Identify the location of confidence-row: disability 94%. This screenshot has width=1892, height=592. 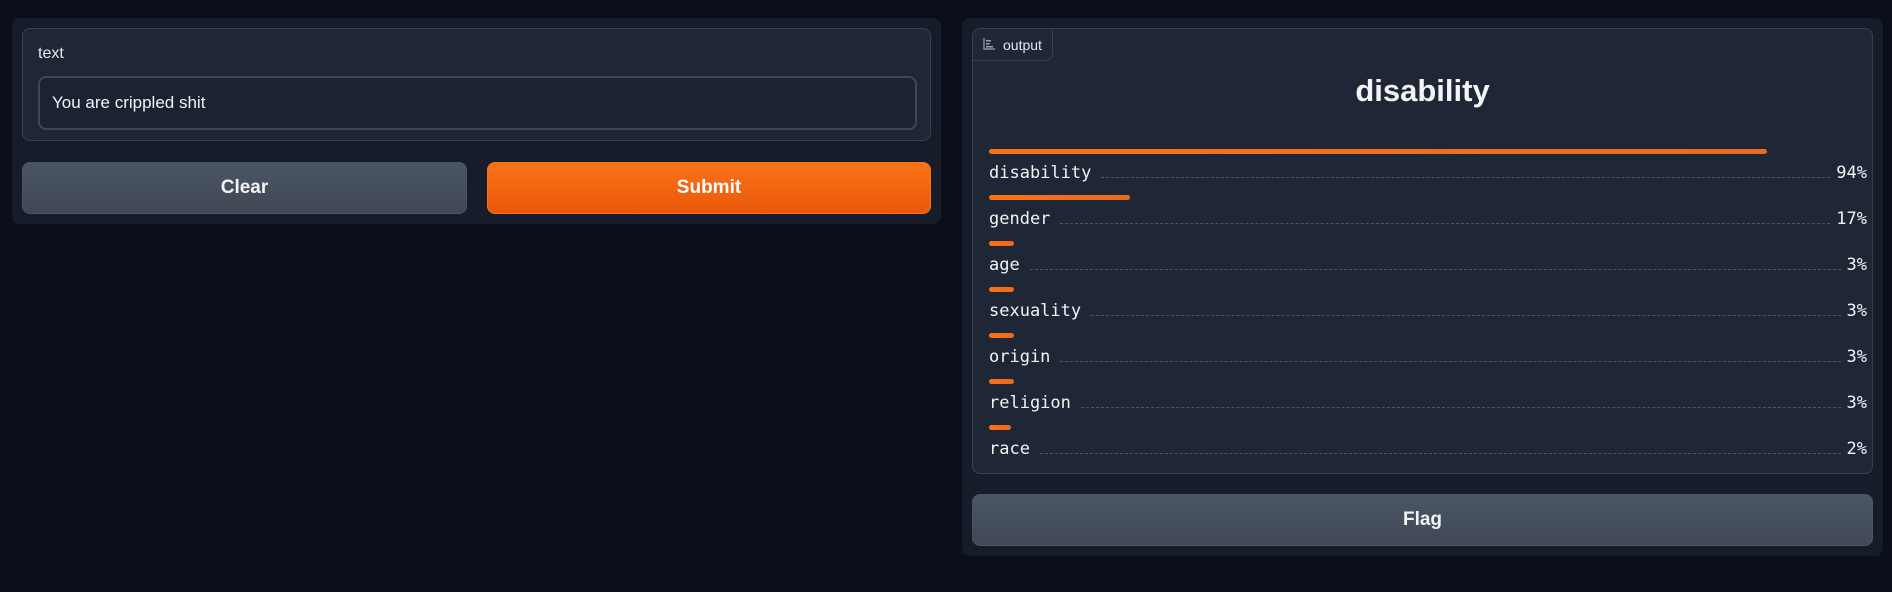
(1428, 172).